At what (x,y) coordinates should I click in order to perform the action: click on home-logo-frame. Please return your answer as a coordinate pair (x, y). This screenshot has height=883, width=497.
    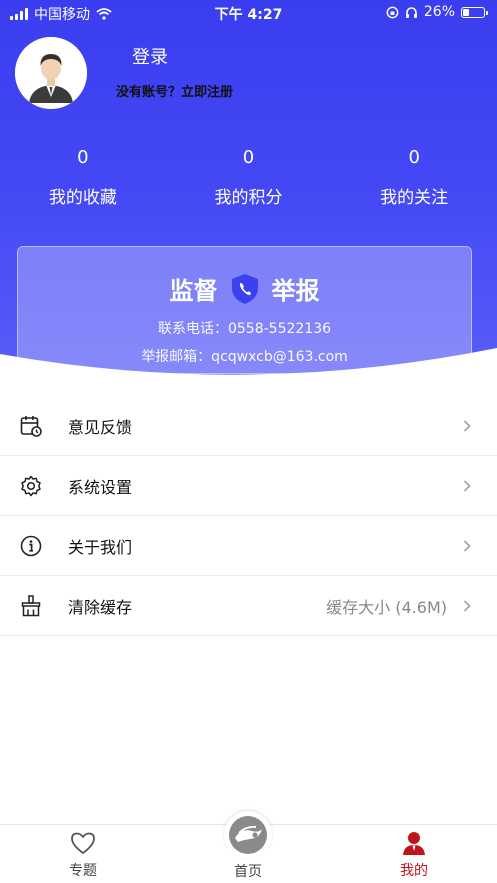
    Looking at the image, I should click on (248, 835).